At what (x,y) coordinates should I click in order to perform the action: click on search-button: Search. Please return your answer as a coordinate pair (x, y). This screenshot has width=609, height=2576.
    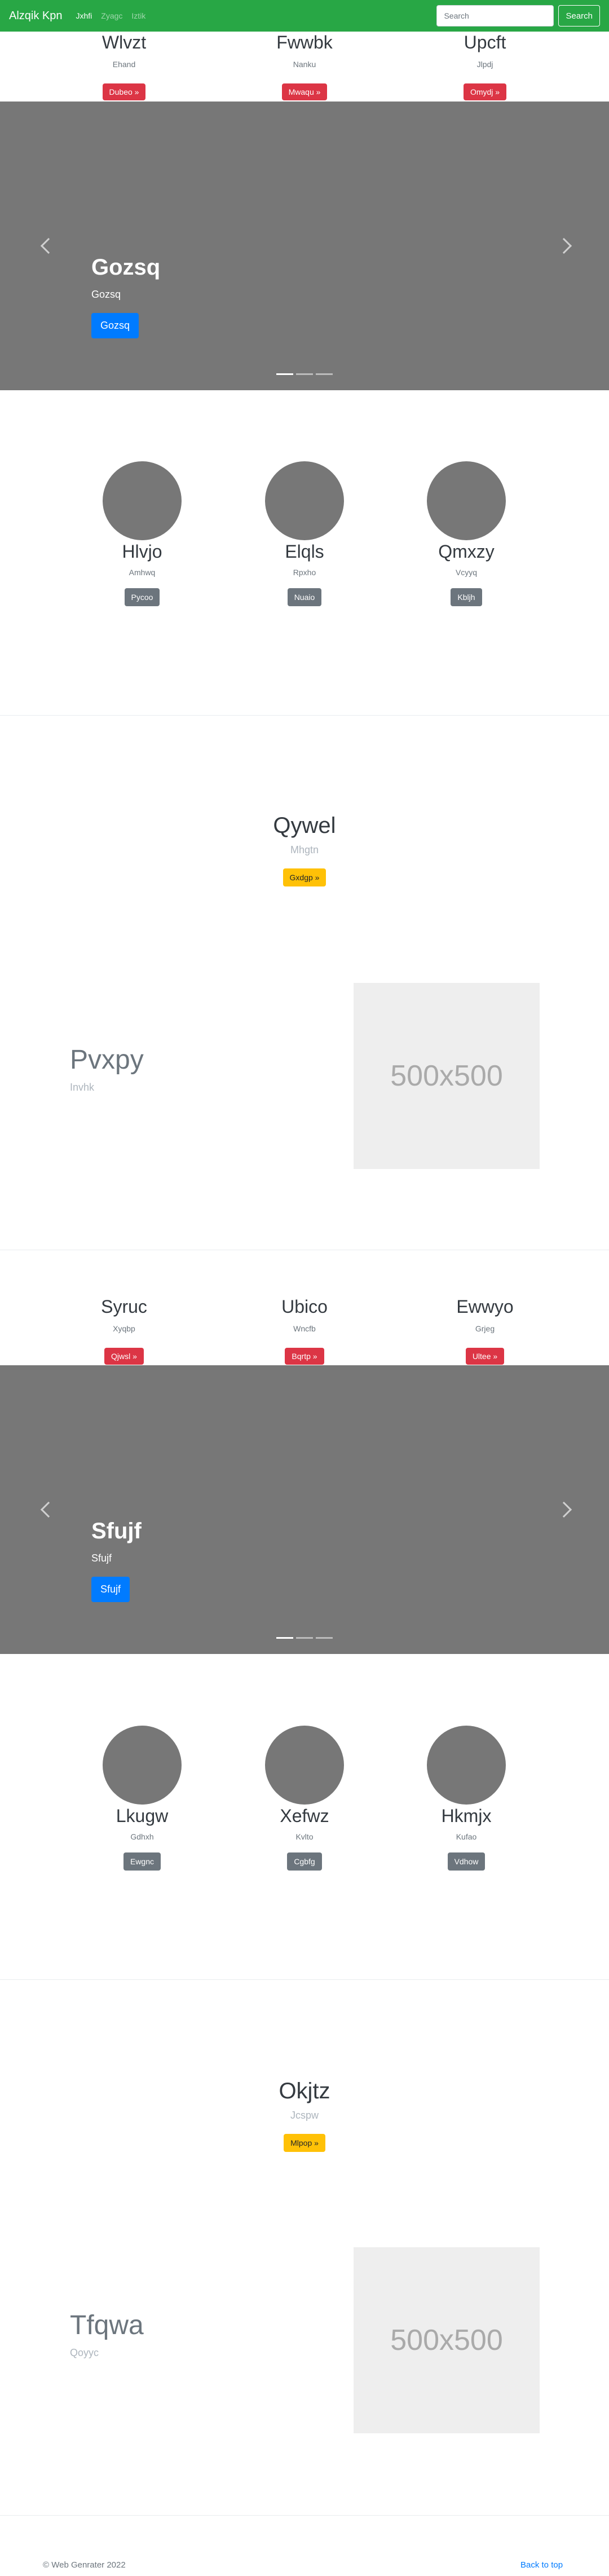
    Looking at the image, I should click on (579, 16).